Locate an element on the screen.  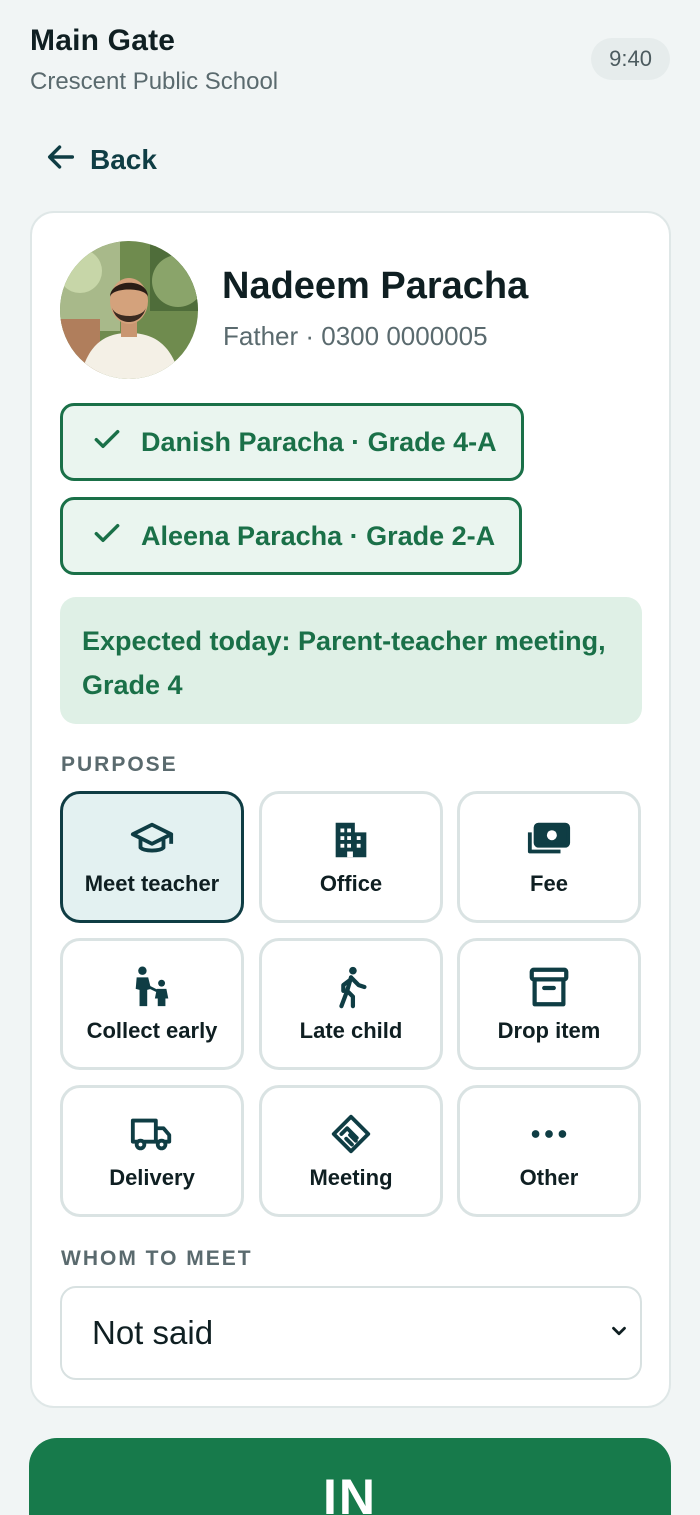
back-button: Back is located at coordinates (100, 160).